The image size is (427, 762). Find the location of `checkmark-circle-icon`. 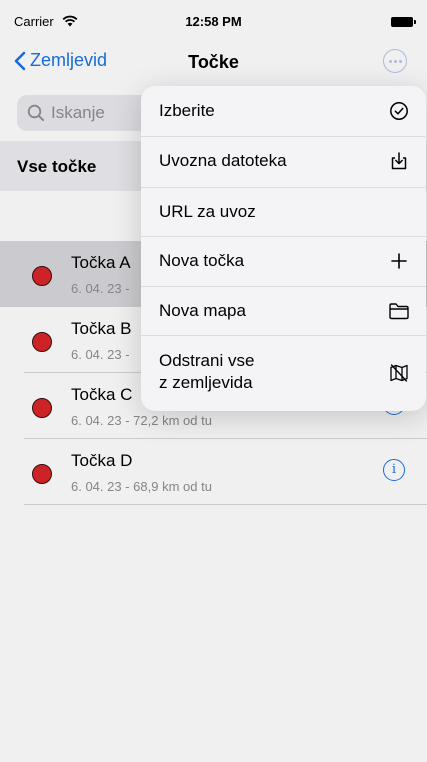

checkmark-circle-icon is located at coordinates (399, 111).